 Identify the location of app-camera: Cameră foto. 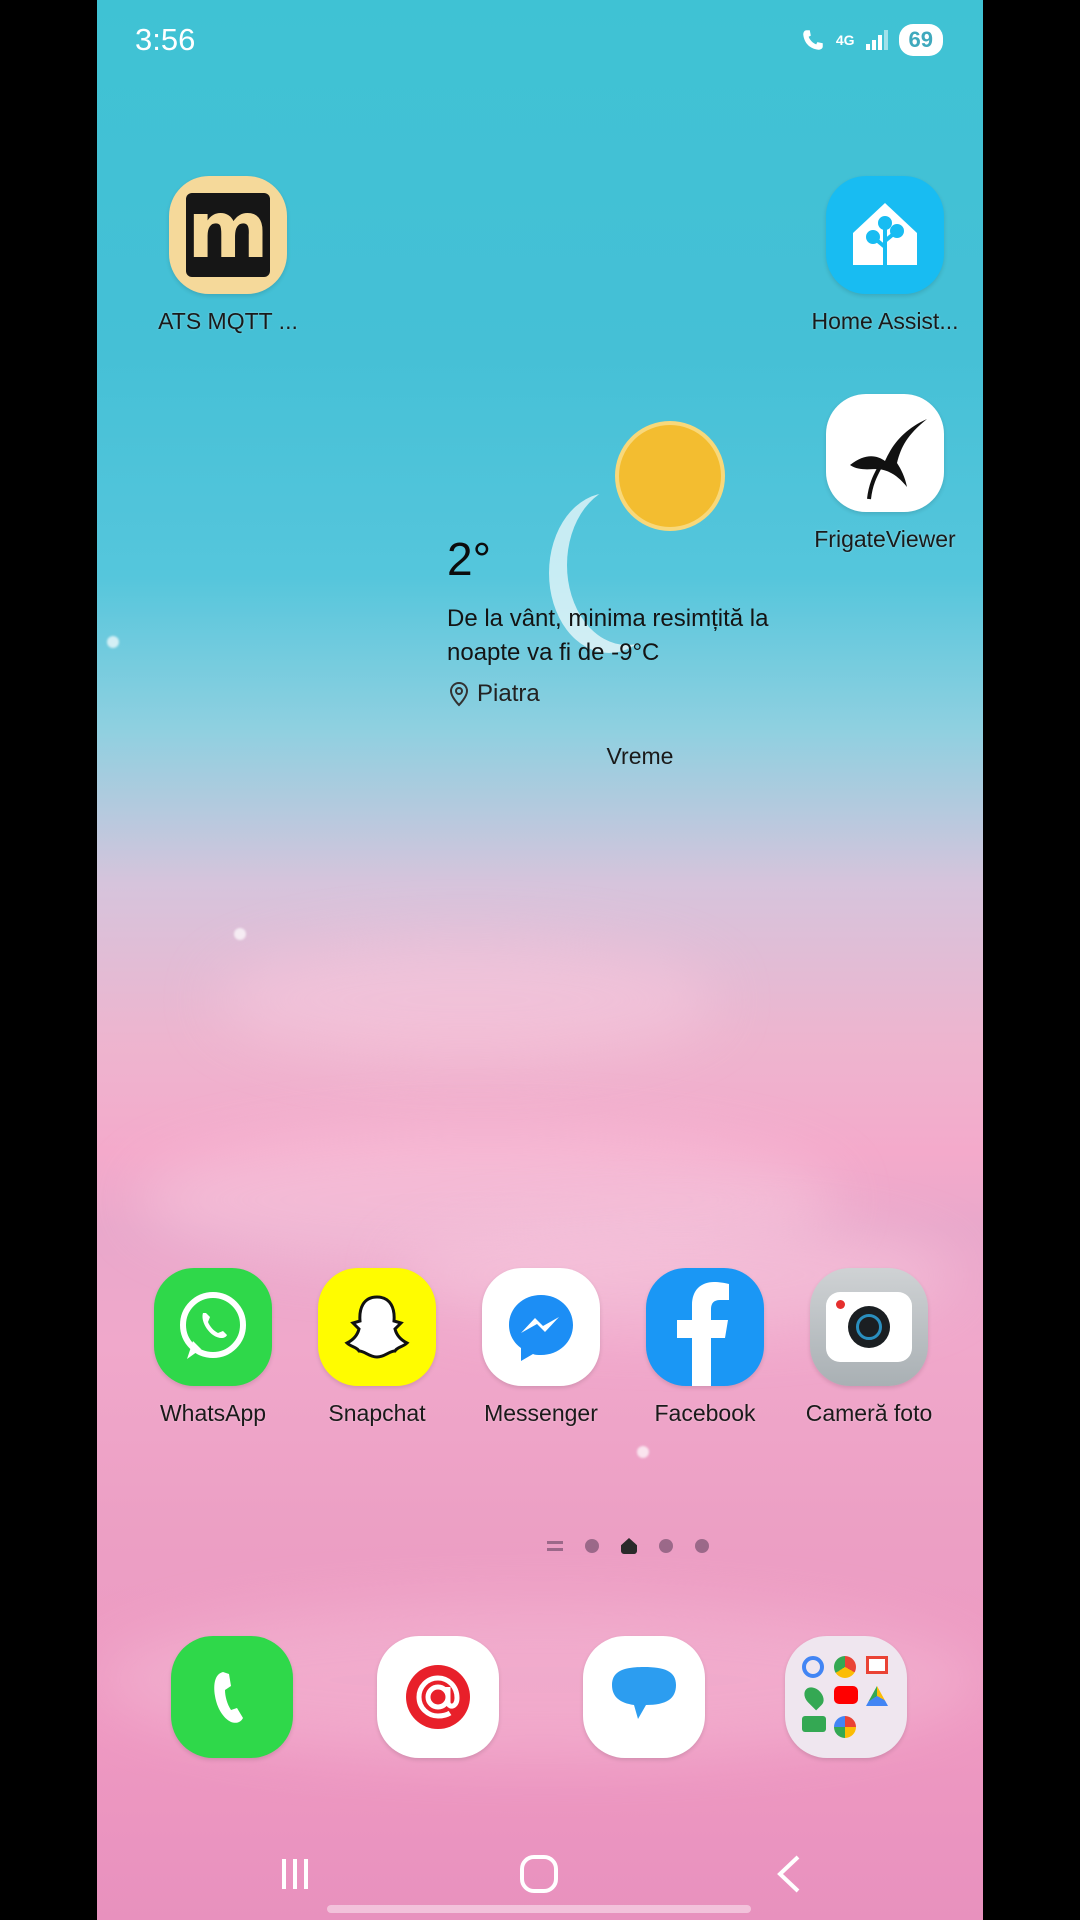
(869, 1347).